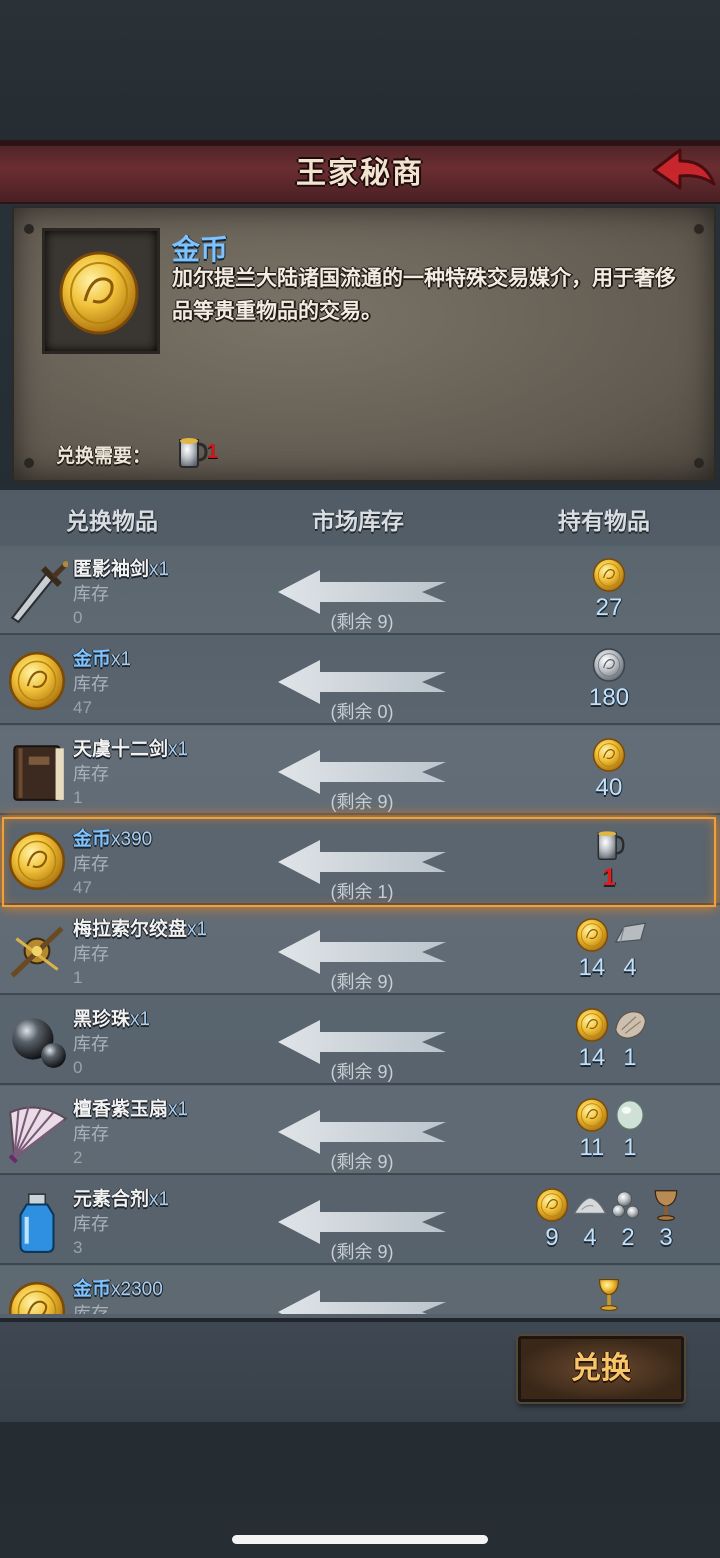 The width and height of the screenshot is (720, 1558). Describe the element at coordinates (130, 929) in the screenshot. I see `row-item-title: 梅拉索尔绞盘` at that location.